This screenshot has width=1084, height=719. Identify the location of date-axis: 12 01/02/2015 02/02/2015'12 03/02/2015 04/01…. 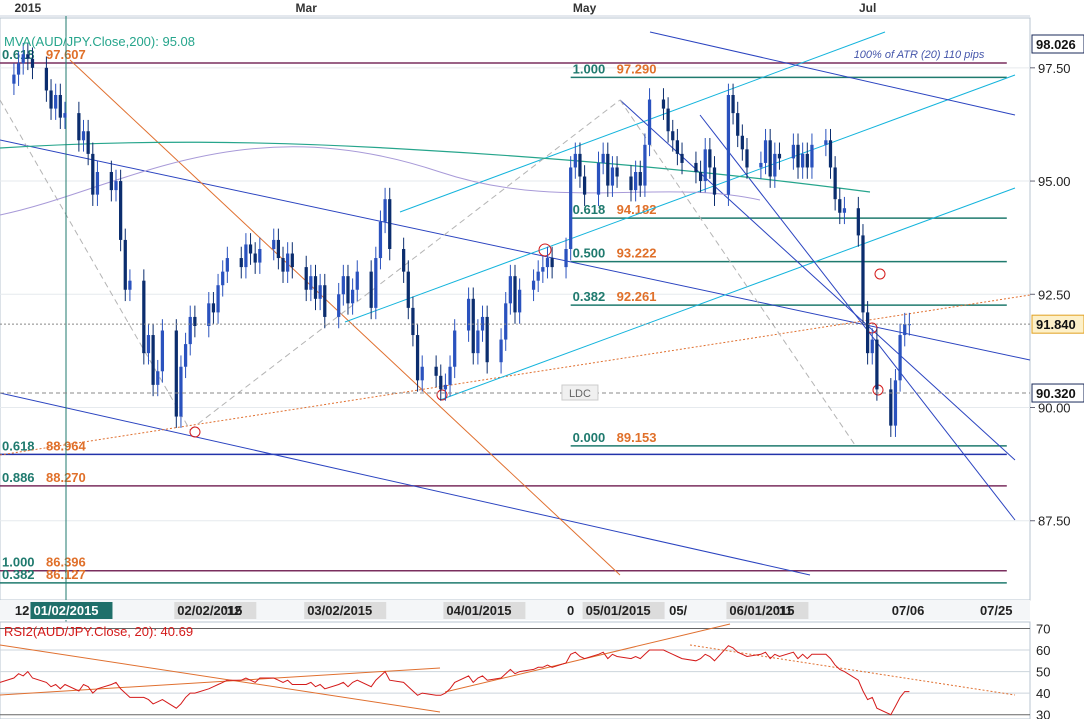
(515, 610).